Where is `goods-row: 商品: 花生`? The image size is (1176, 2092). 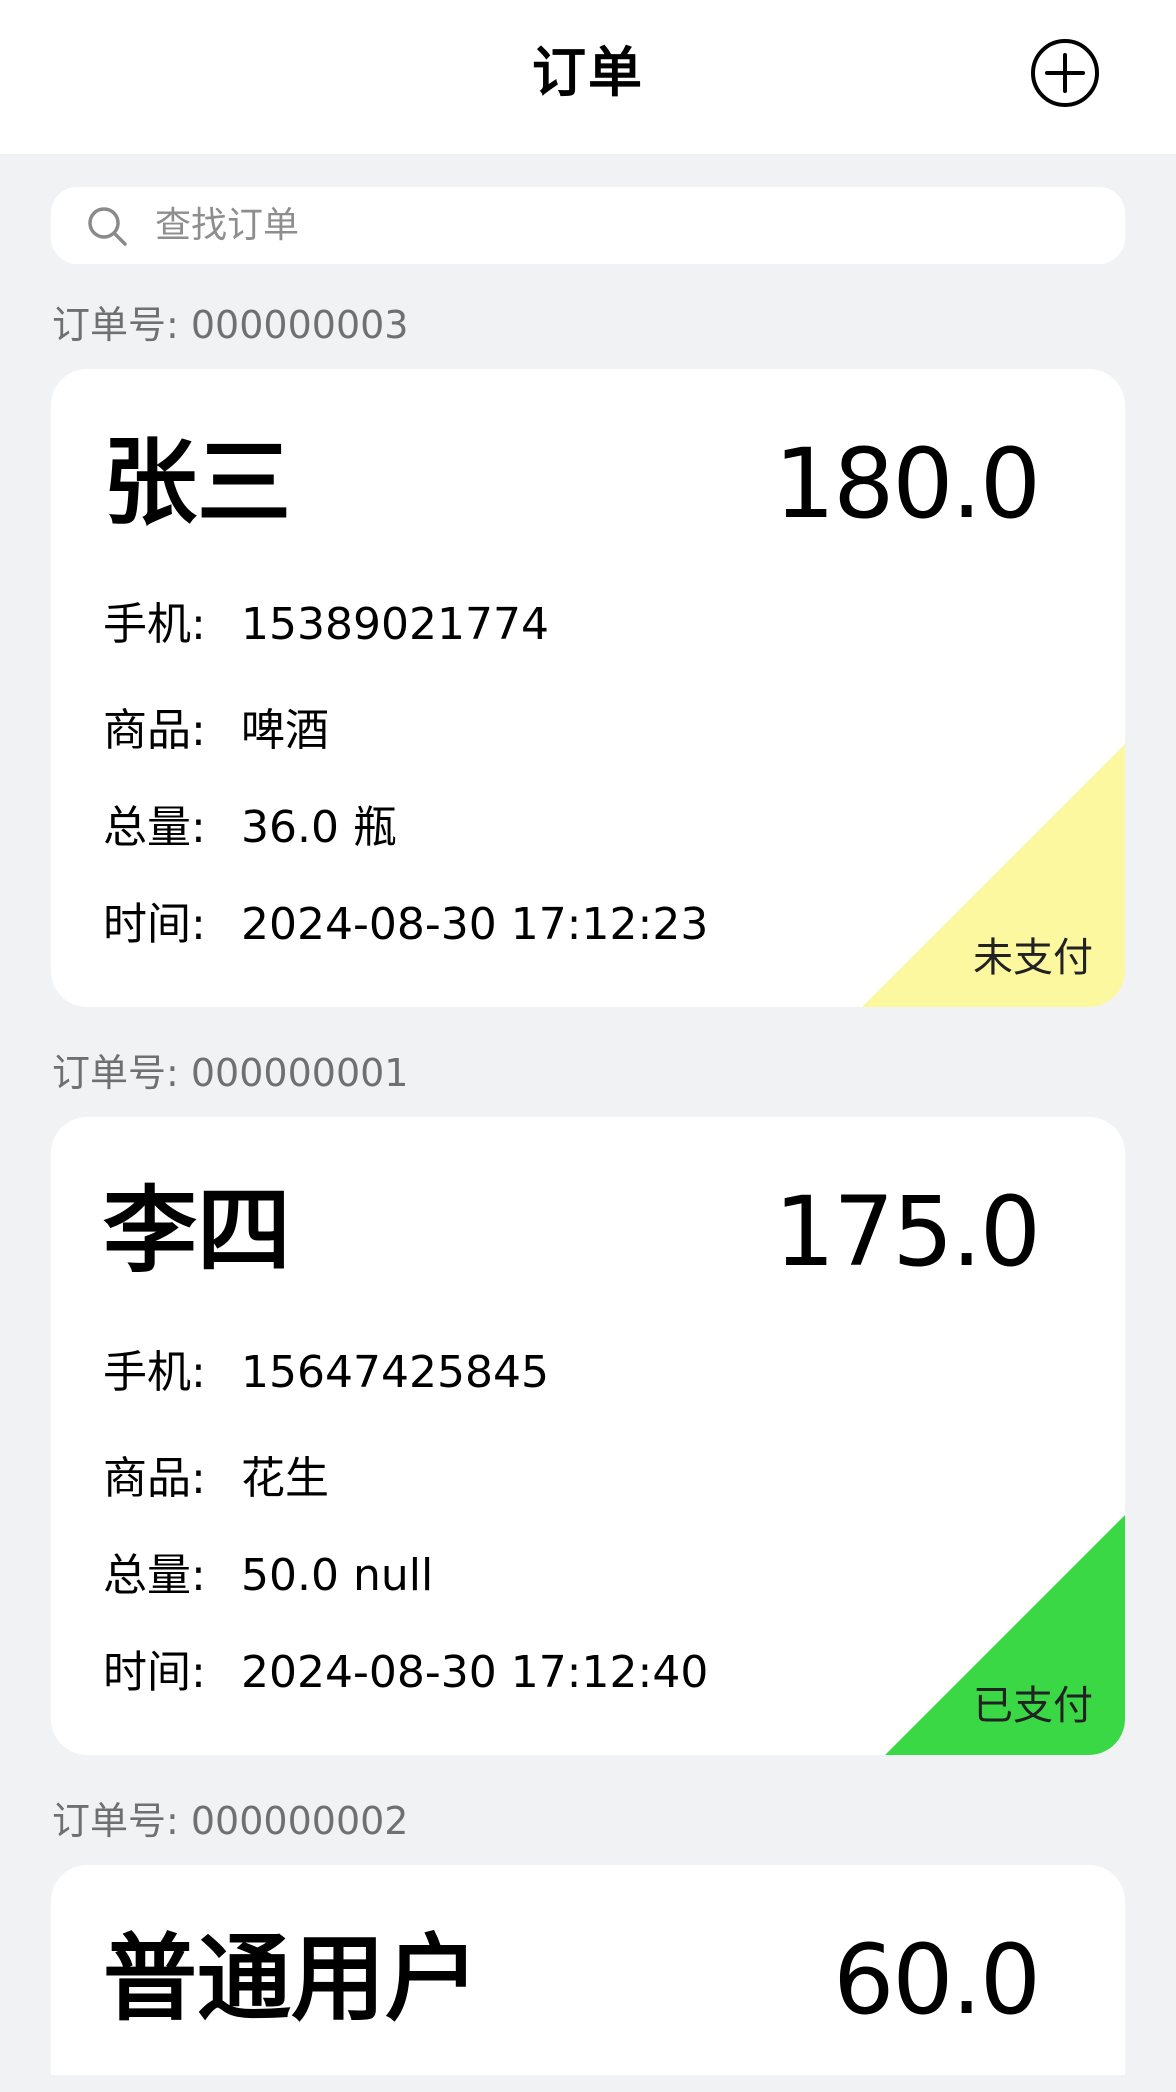 goods-row: 商品: 花生 is located at coordinates (216, 1479).